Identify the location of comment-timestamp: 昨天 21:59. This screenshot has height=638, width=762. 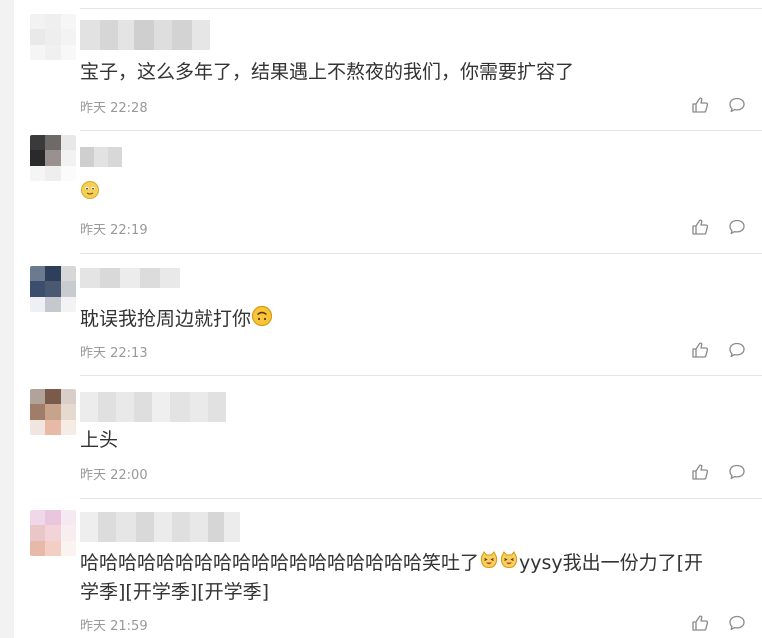
(114, 626).